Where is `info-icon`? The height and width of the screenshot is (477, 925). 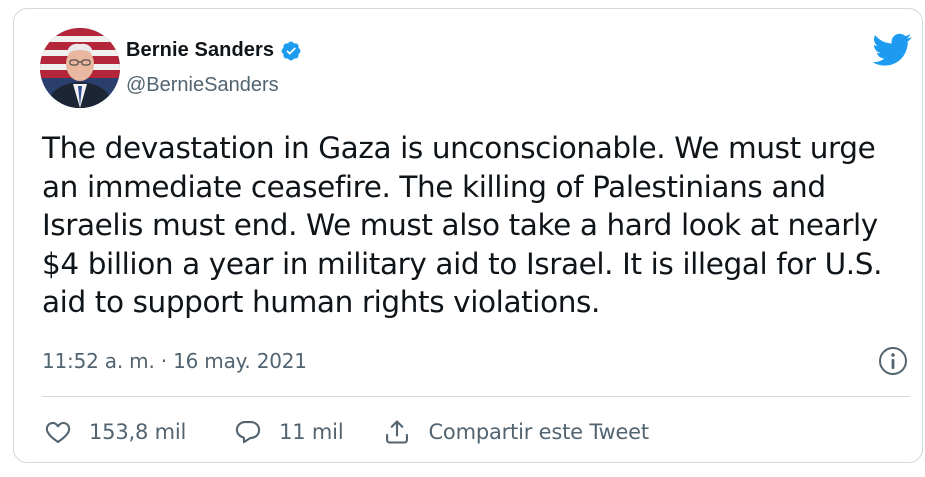 info-icon is located at coordinates (893, 361).